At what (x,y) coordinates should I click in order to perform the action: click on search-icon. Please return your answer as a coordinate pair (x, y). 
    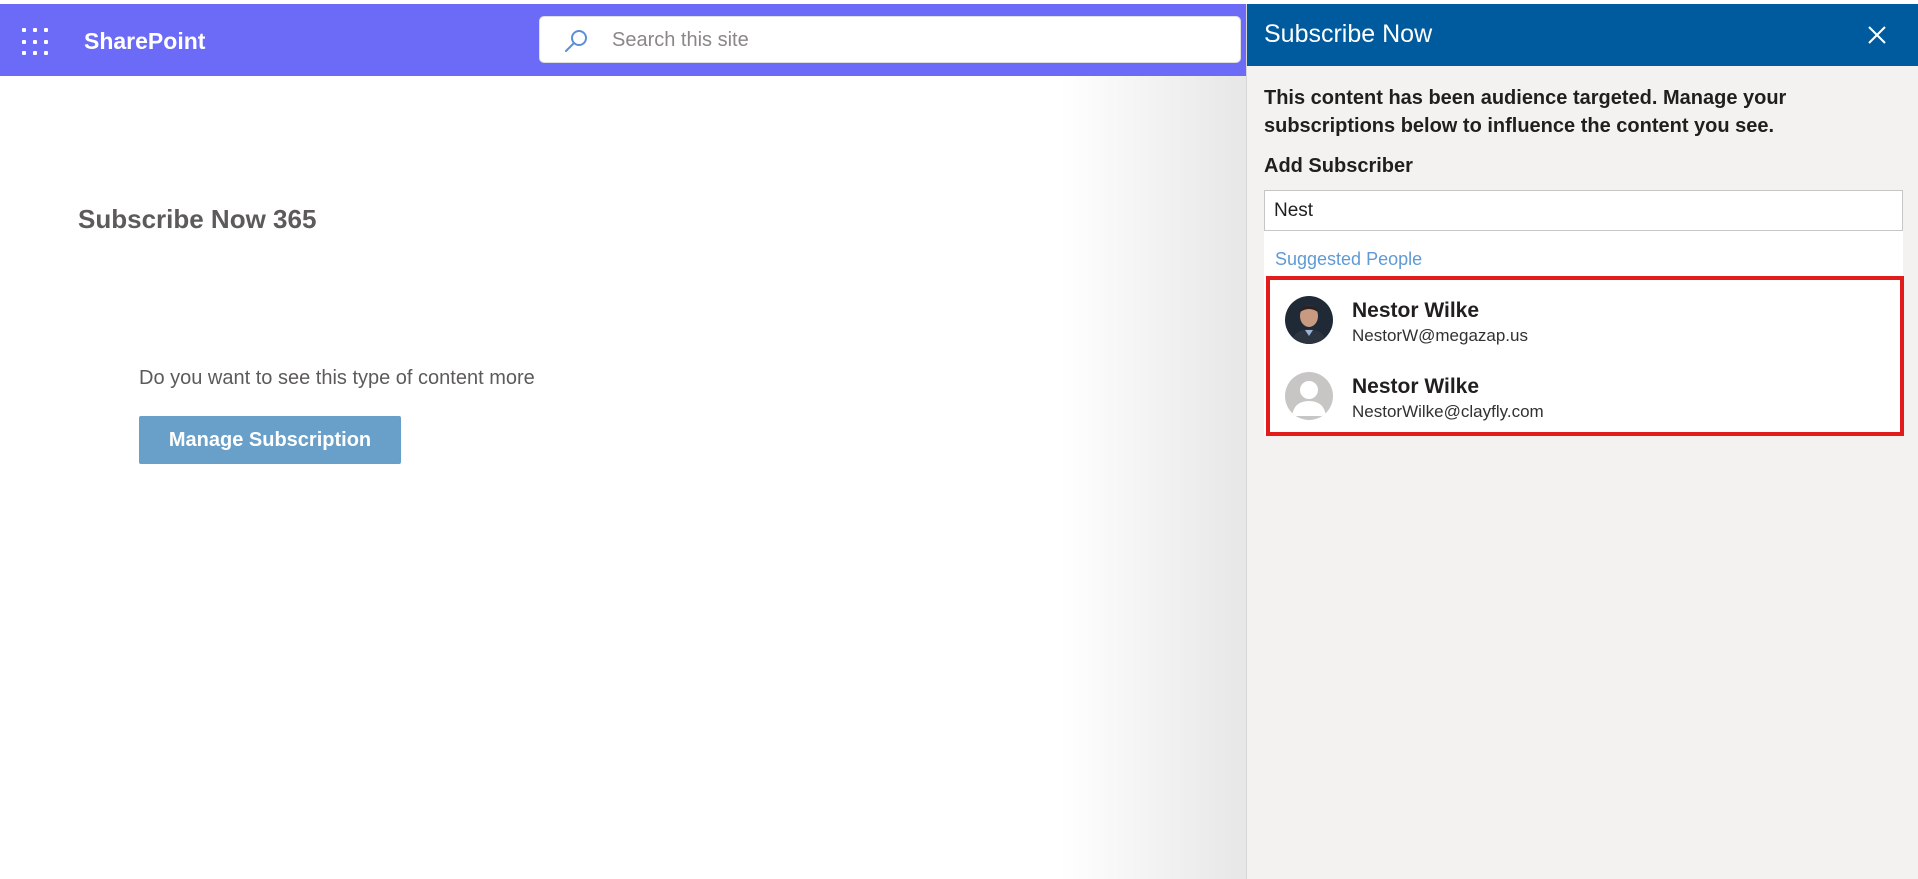
    Looking at the image, I should click on (576, 41).